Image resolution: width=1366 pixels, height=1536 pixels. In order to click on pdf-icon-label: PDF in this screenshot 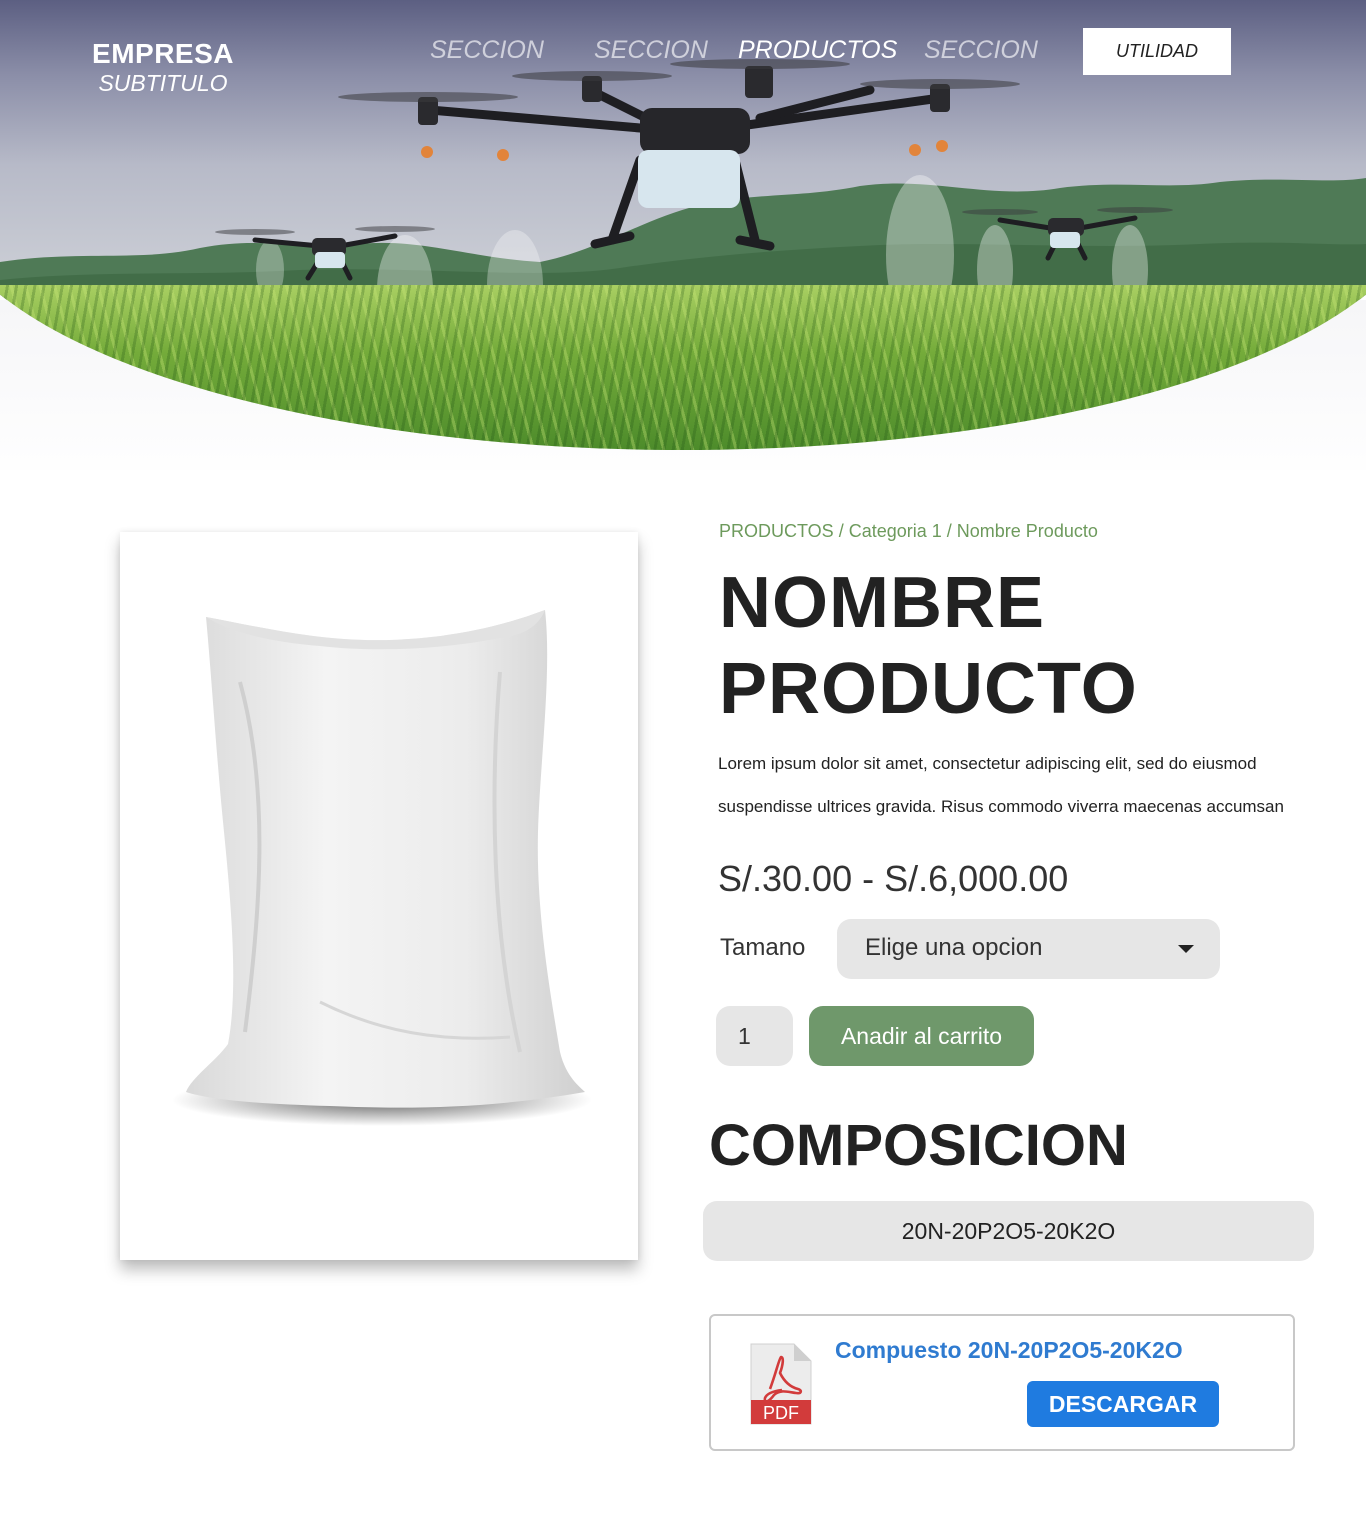, I will do `click(781, 1413)`.